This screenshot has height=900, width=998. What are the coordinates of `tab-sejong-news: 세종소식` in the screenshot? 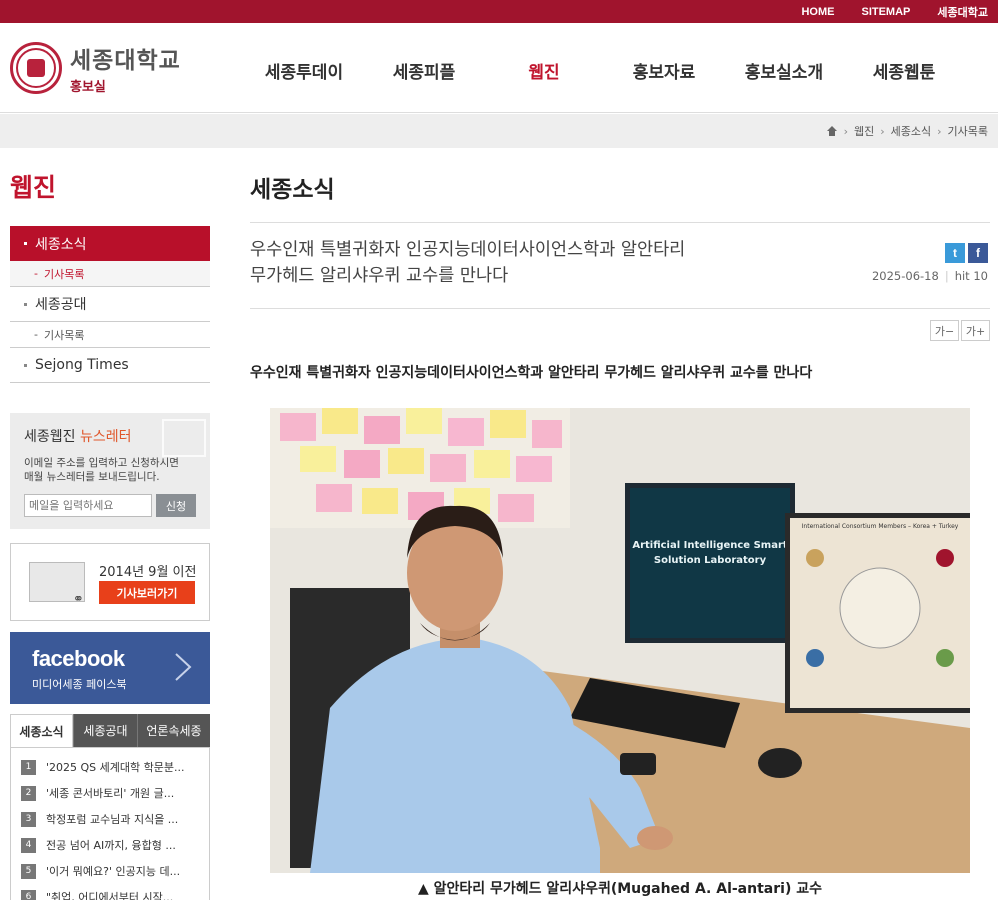 It's located at (41, 730).